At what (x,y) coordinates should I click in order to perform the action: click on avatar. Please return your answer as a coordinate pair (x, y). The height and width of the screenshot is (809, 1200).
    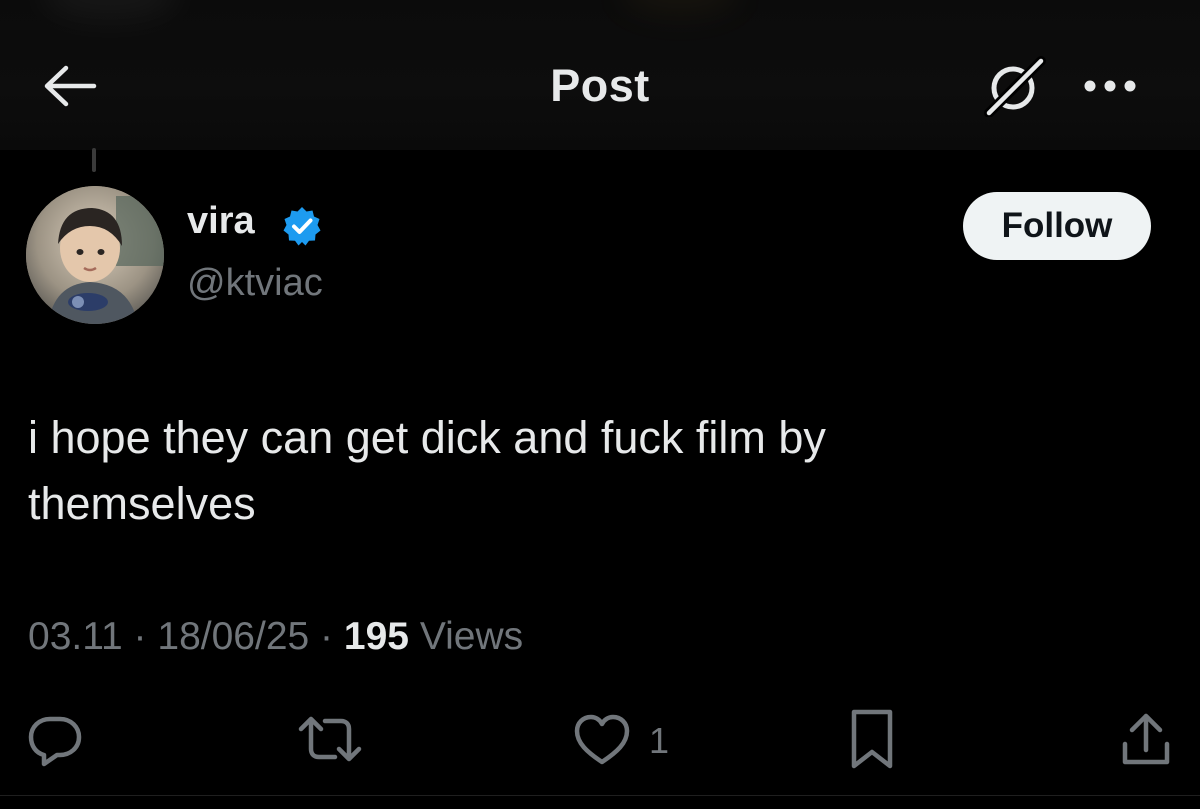
    Looking at the image, I should click on (95, 255).